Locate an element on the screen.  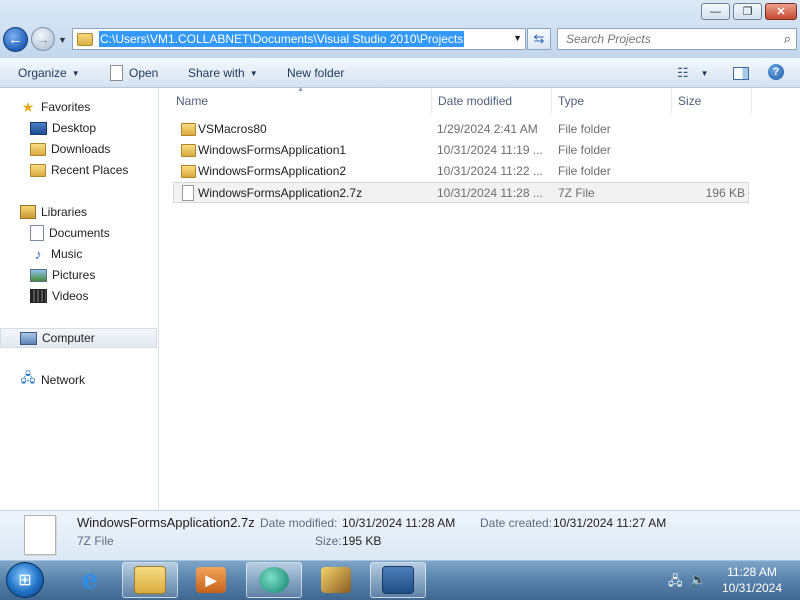
preview-pane-button is located at coordinates (741, 73).